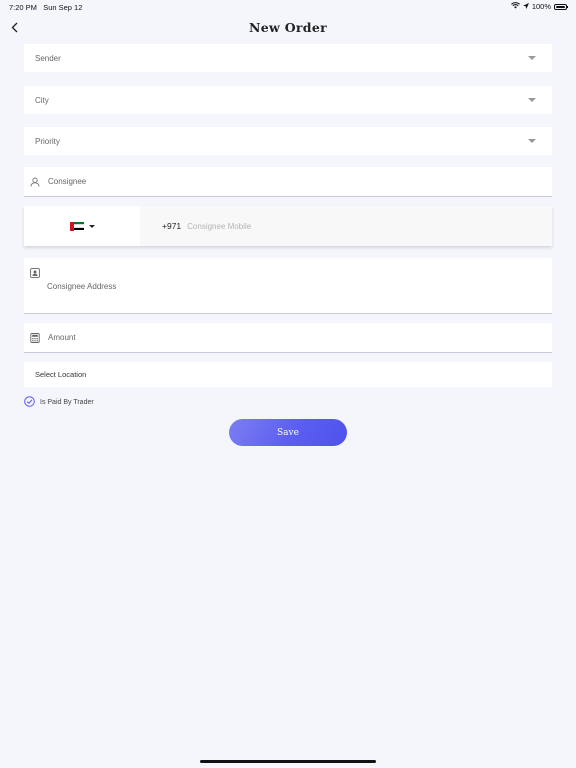 This screenshot has width=576, height=768. I want to click on contact-card-icon, so click(35, 273).